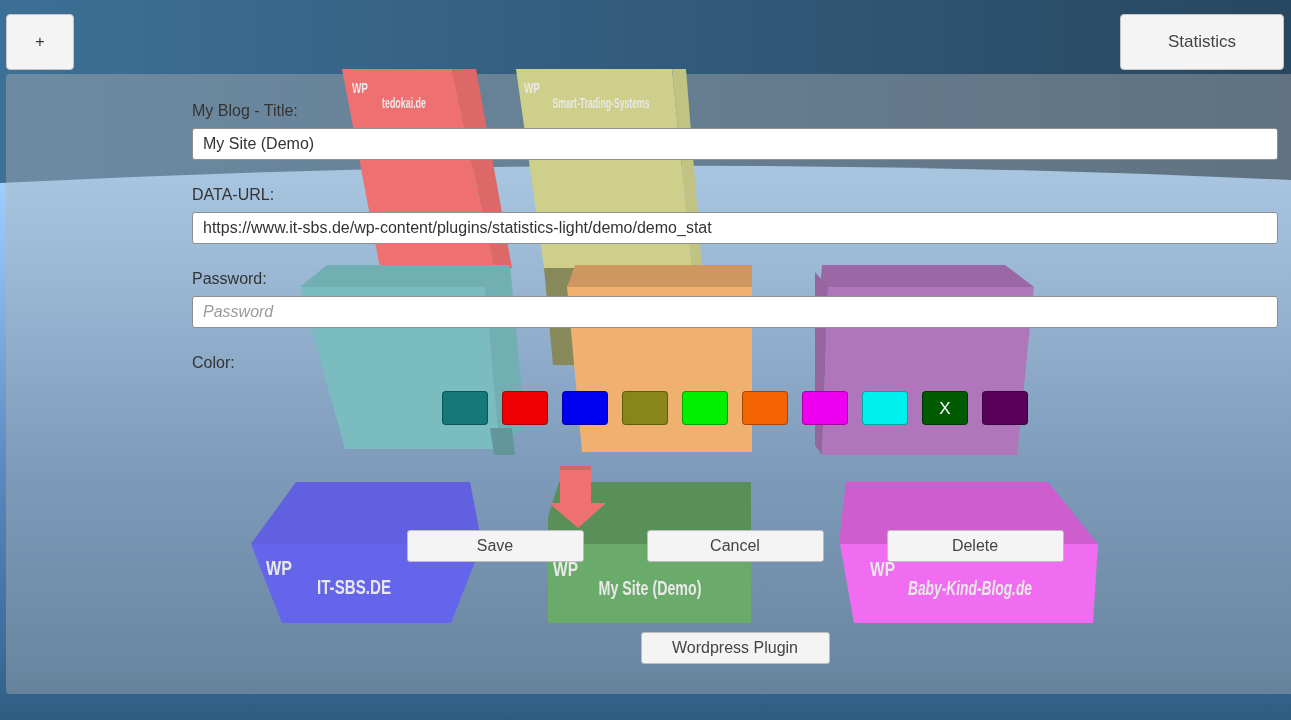  What do you see at coordinates (1202, 42) in the screenshot?
I see `statistics-button: Statistics` at bounding box center [1202, 42].